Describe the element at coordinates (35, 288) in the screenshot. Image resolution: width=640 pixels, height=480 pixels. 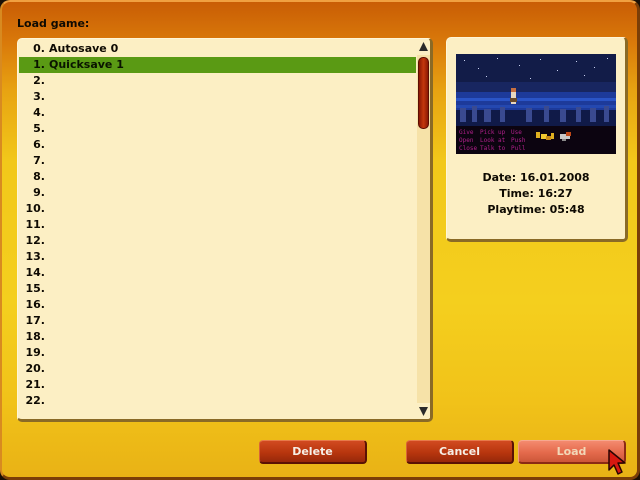
I see `save-slot-number: 15.` at that location.